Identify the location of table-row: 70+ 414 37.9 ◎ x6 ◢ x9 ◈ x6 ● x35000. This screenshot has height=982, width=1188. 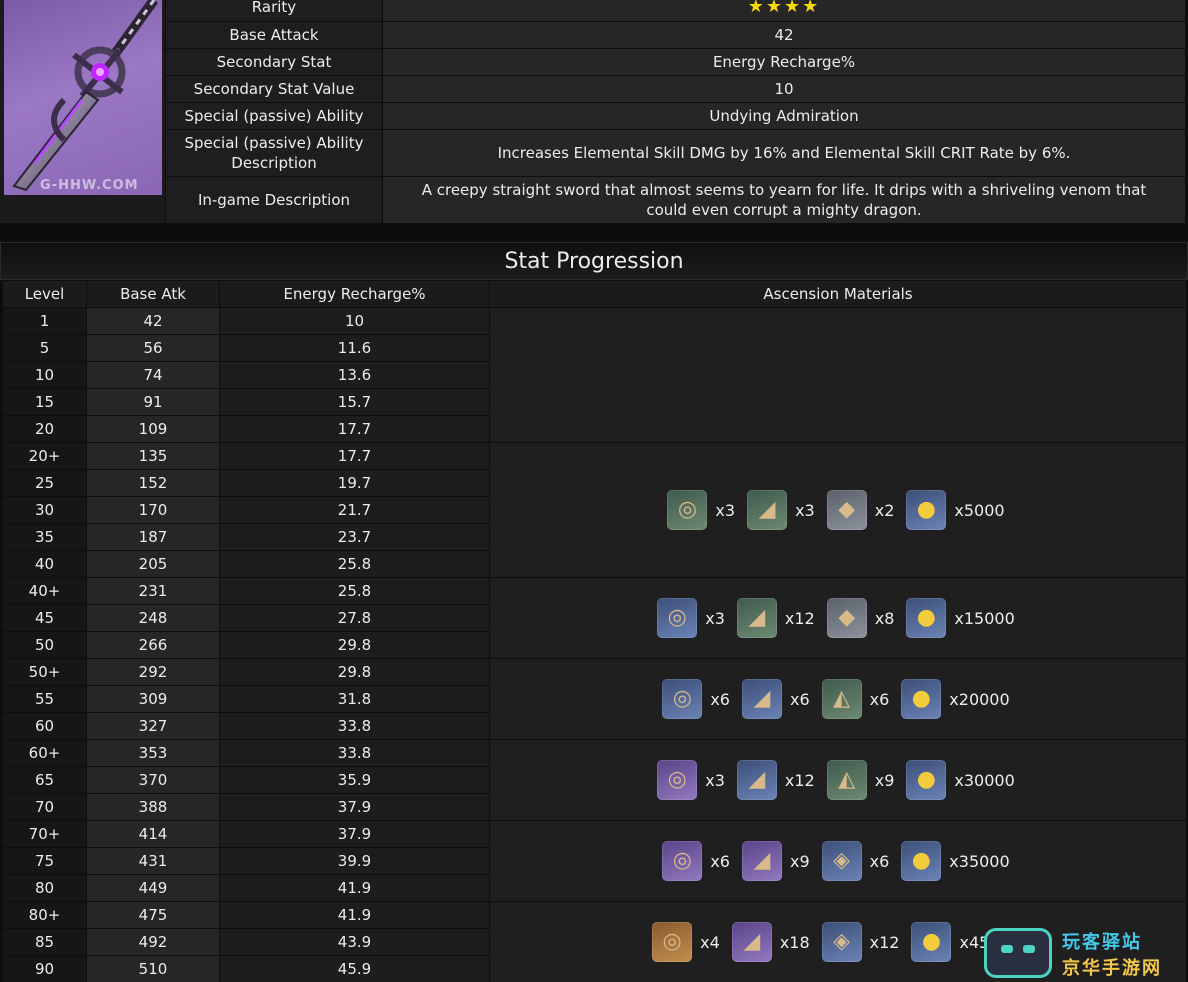
(594, 861).